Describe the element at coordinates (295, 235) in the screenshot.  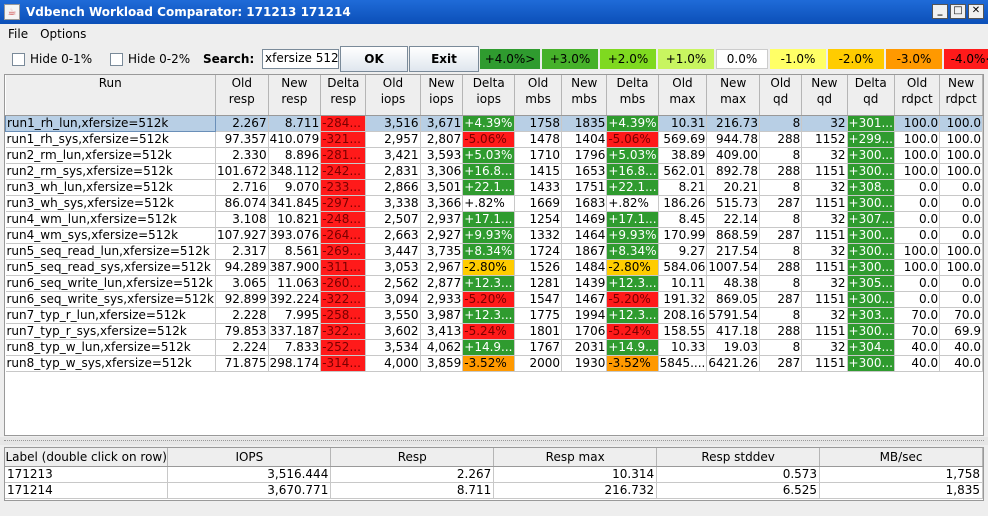
I see `table-cell: 393.076` at that location.